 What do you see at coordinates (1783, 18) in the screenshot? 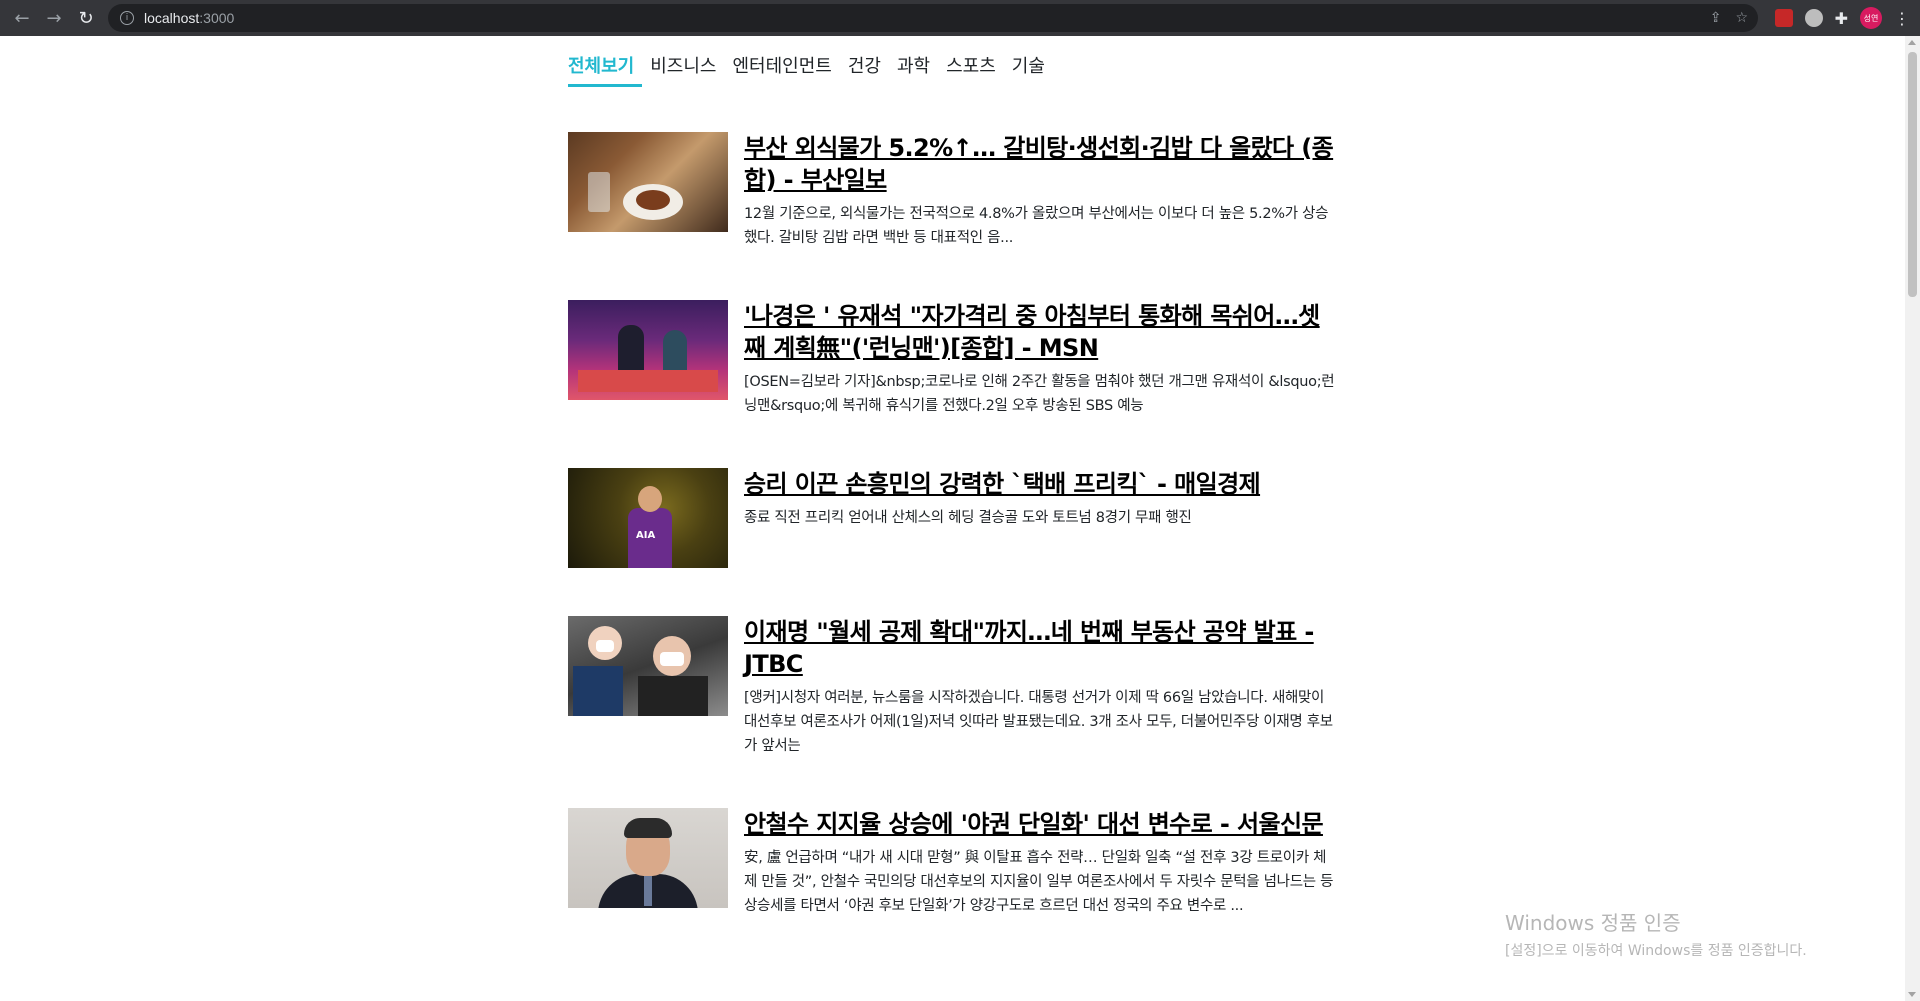
I see `extension-icon` at bounding box center [1783, 18].